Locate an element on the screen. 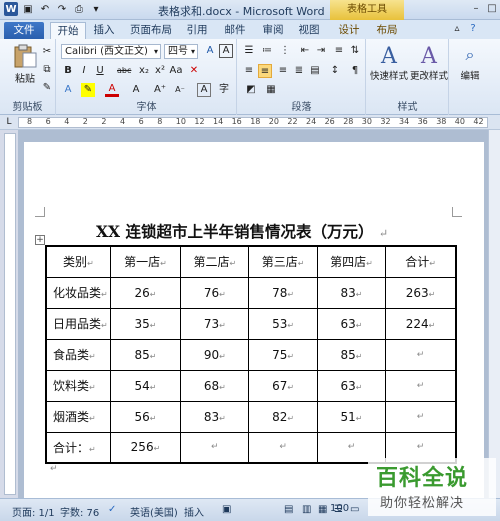 The image size is (500, 521). superscript-icon: x² is located at coordinates (160, 71).